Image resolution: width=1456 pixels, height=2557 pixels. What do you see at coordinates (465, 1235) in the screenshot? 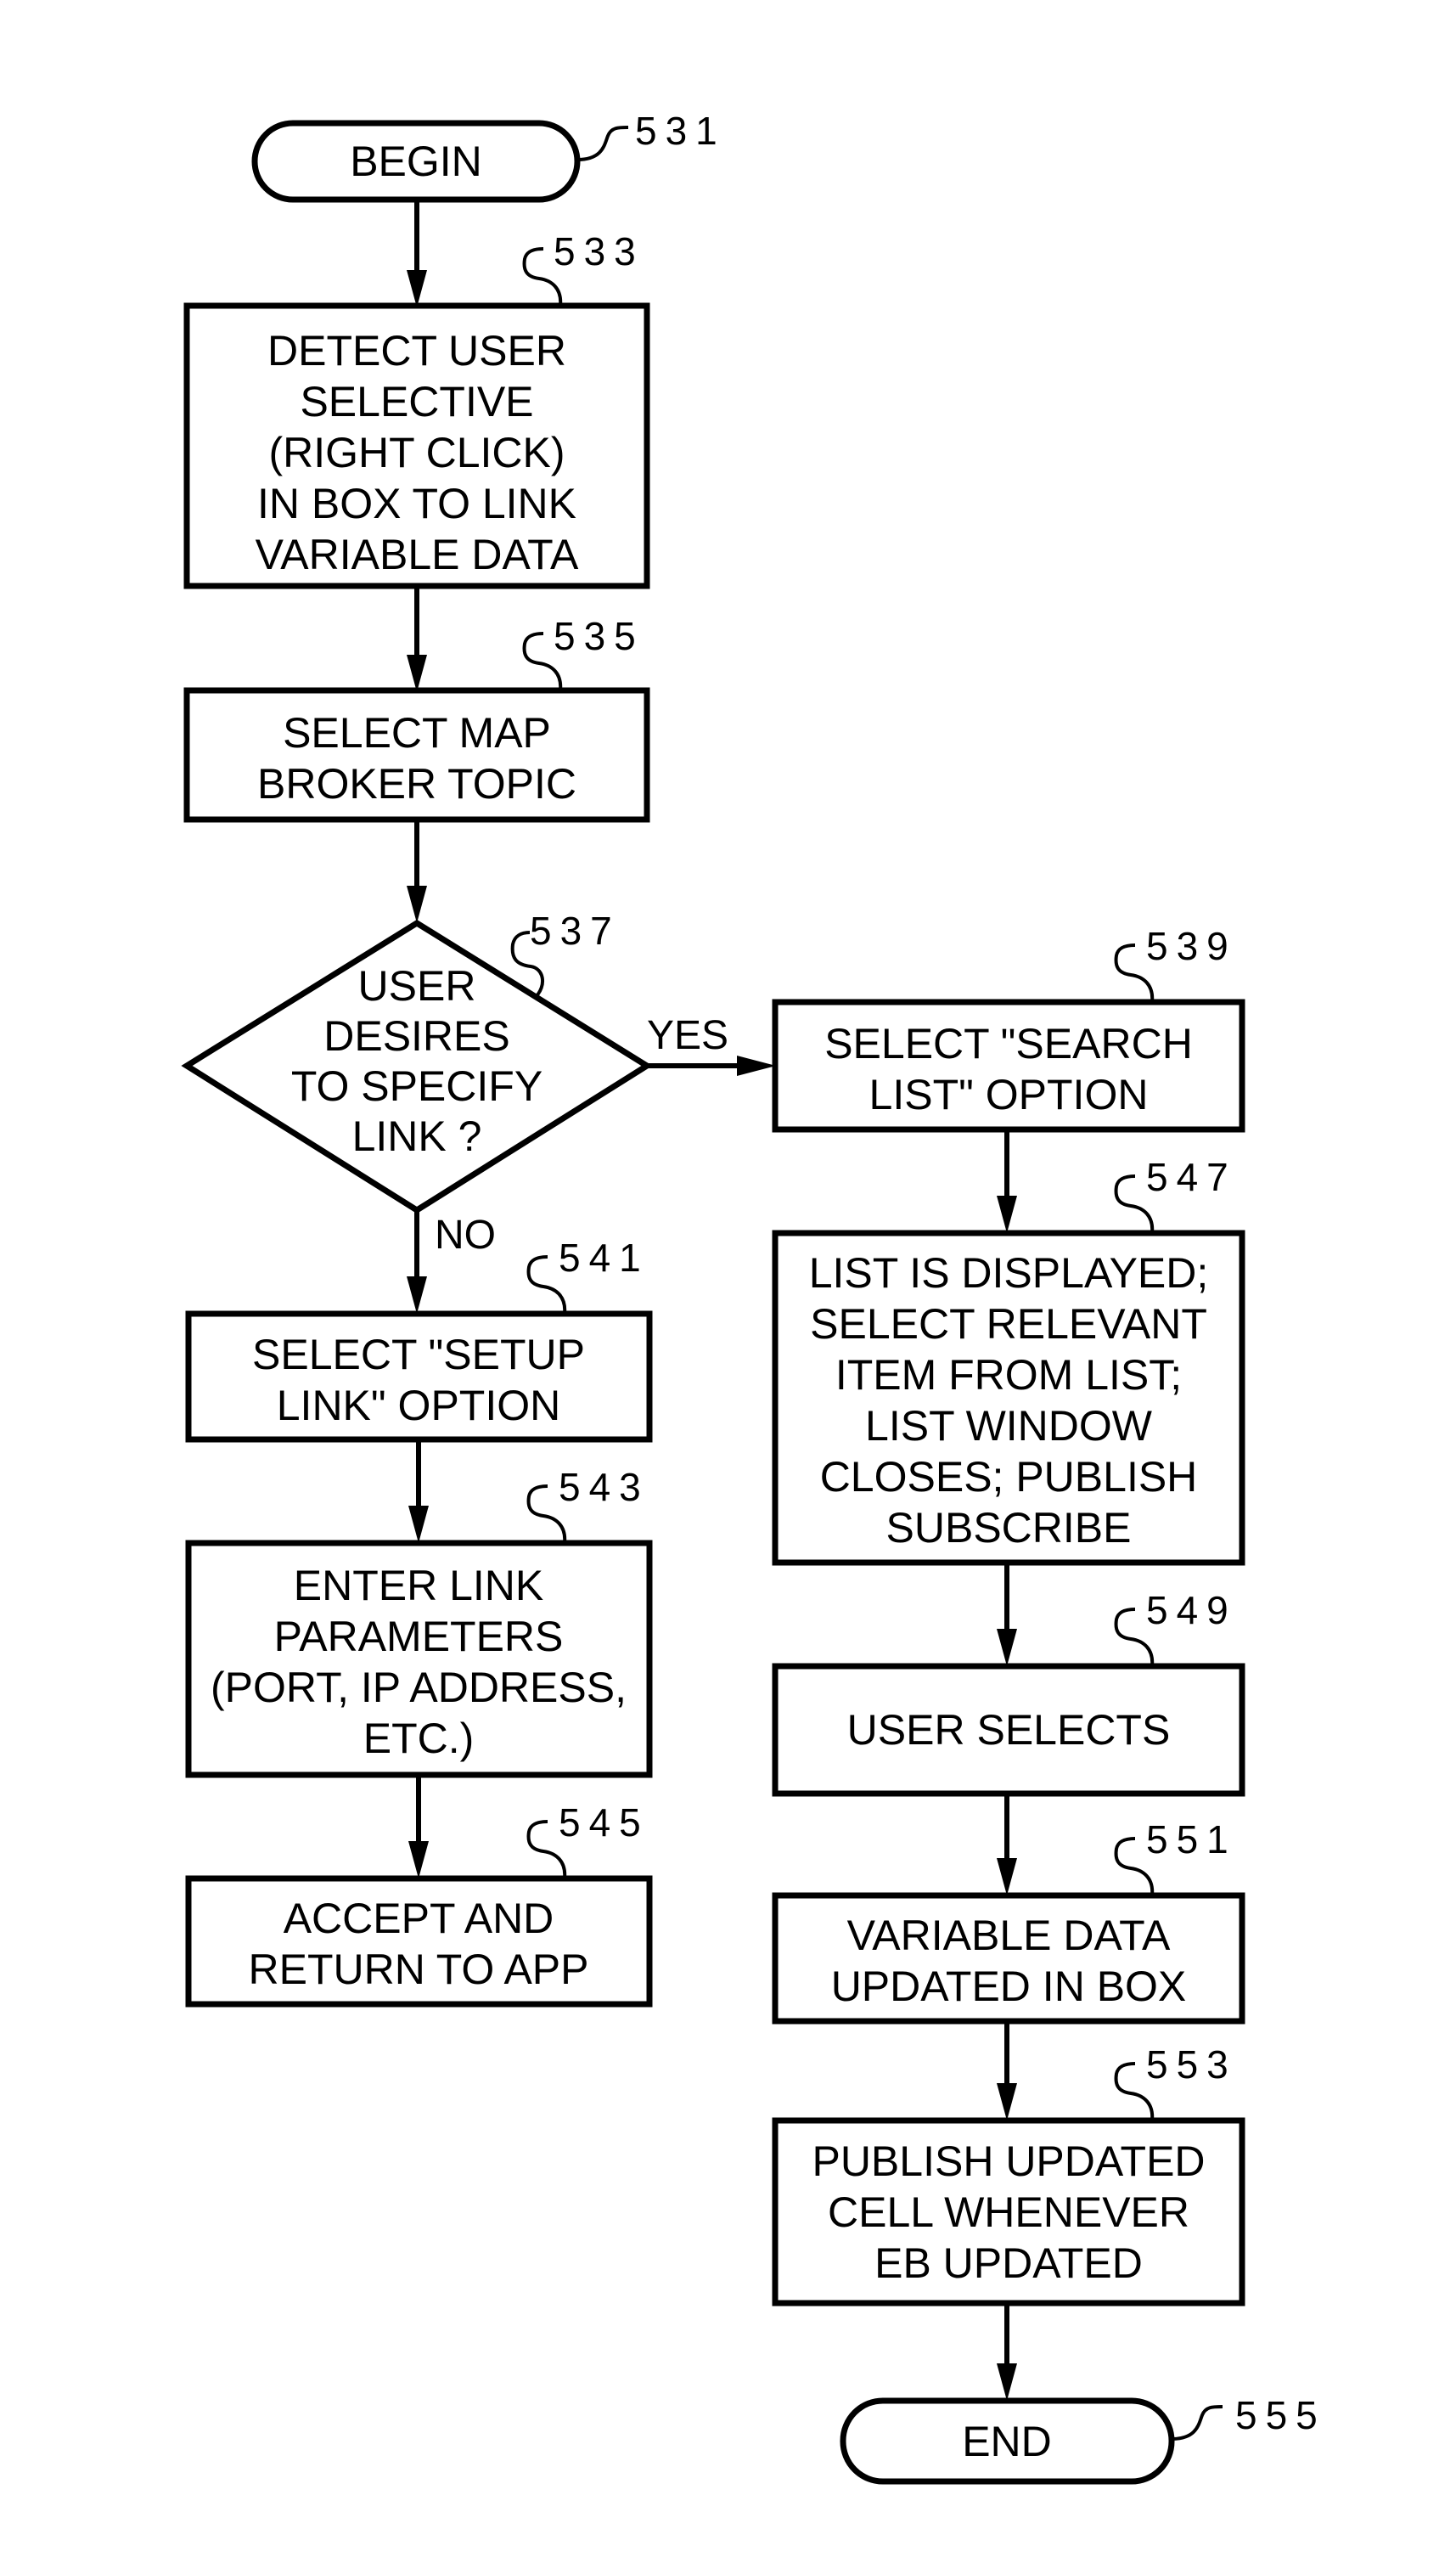
I see `no-label: NO` at bounding box center [465, 1235].